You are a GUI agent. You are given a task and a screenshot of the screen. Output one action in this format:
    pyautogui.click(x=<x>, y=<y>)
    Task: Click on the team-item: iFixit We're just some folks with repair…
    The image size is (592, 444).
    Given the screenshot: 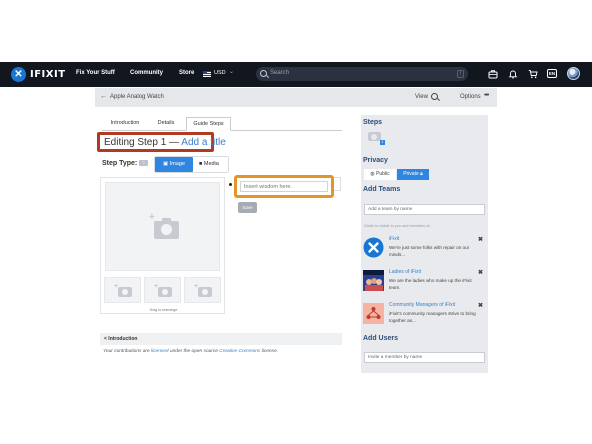 What is the action you would take?
    pyautogui.click(x=424, y=250)
    